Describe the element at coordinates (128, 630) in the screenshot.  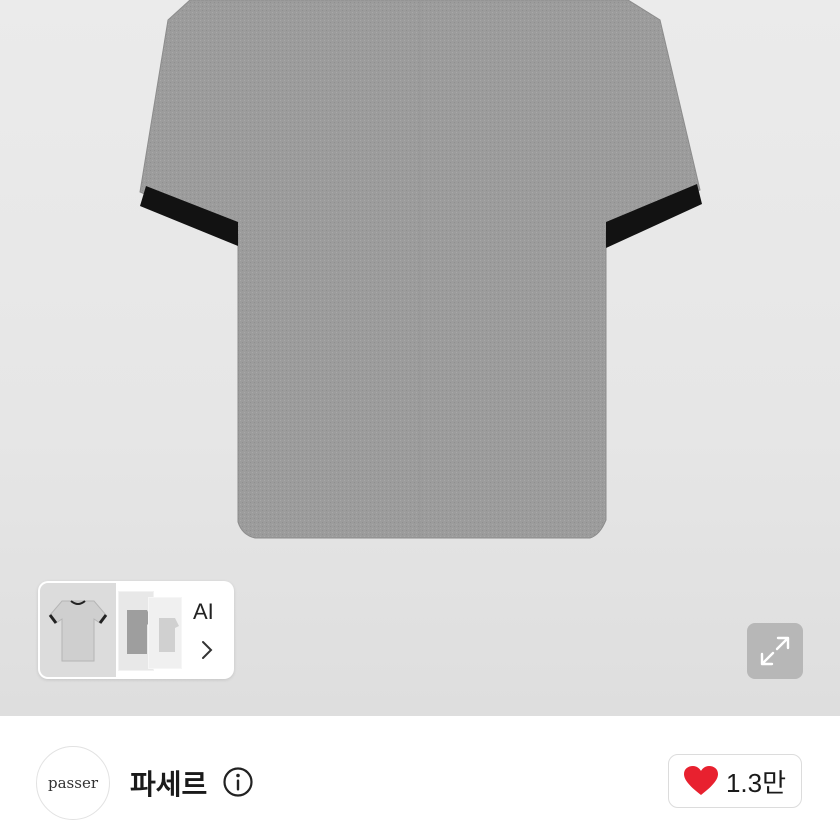
I see `ai-thumbnails` at that location.